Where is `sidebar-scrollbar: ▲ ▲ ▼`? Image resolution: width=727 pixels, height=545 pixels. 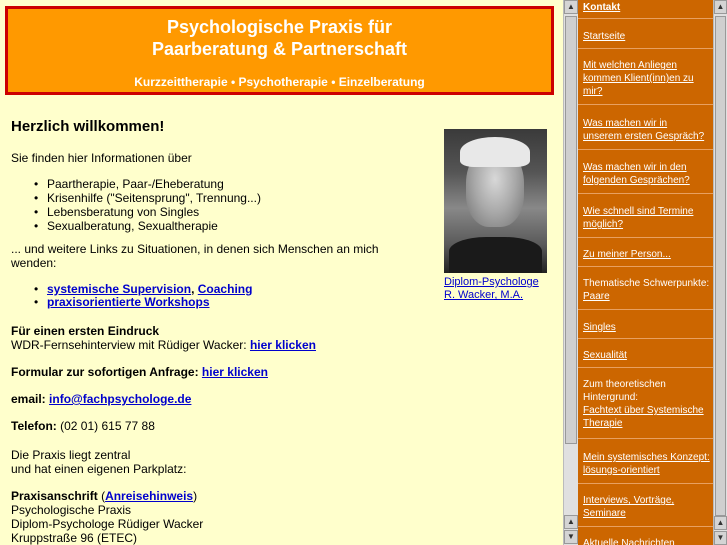 sidebar-scrollbar: ▲ ▲ ▼ is located at coordinates (720, 272).